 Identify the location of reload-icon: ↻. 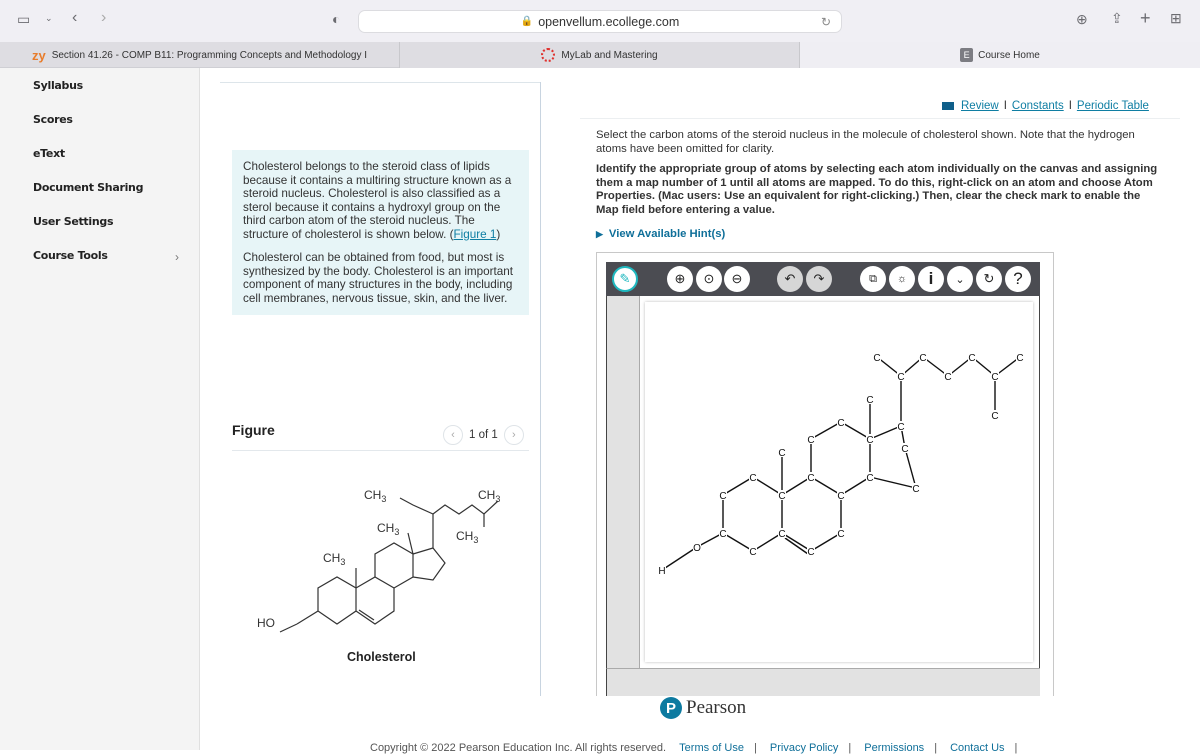
(826, 22).